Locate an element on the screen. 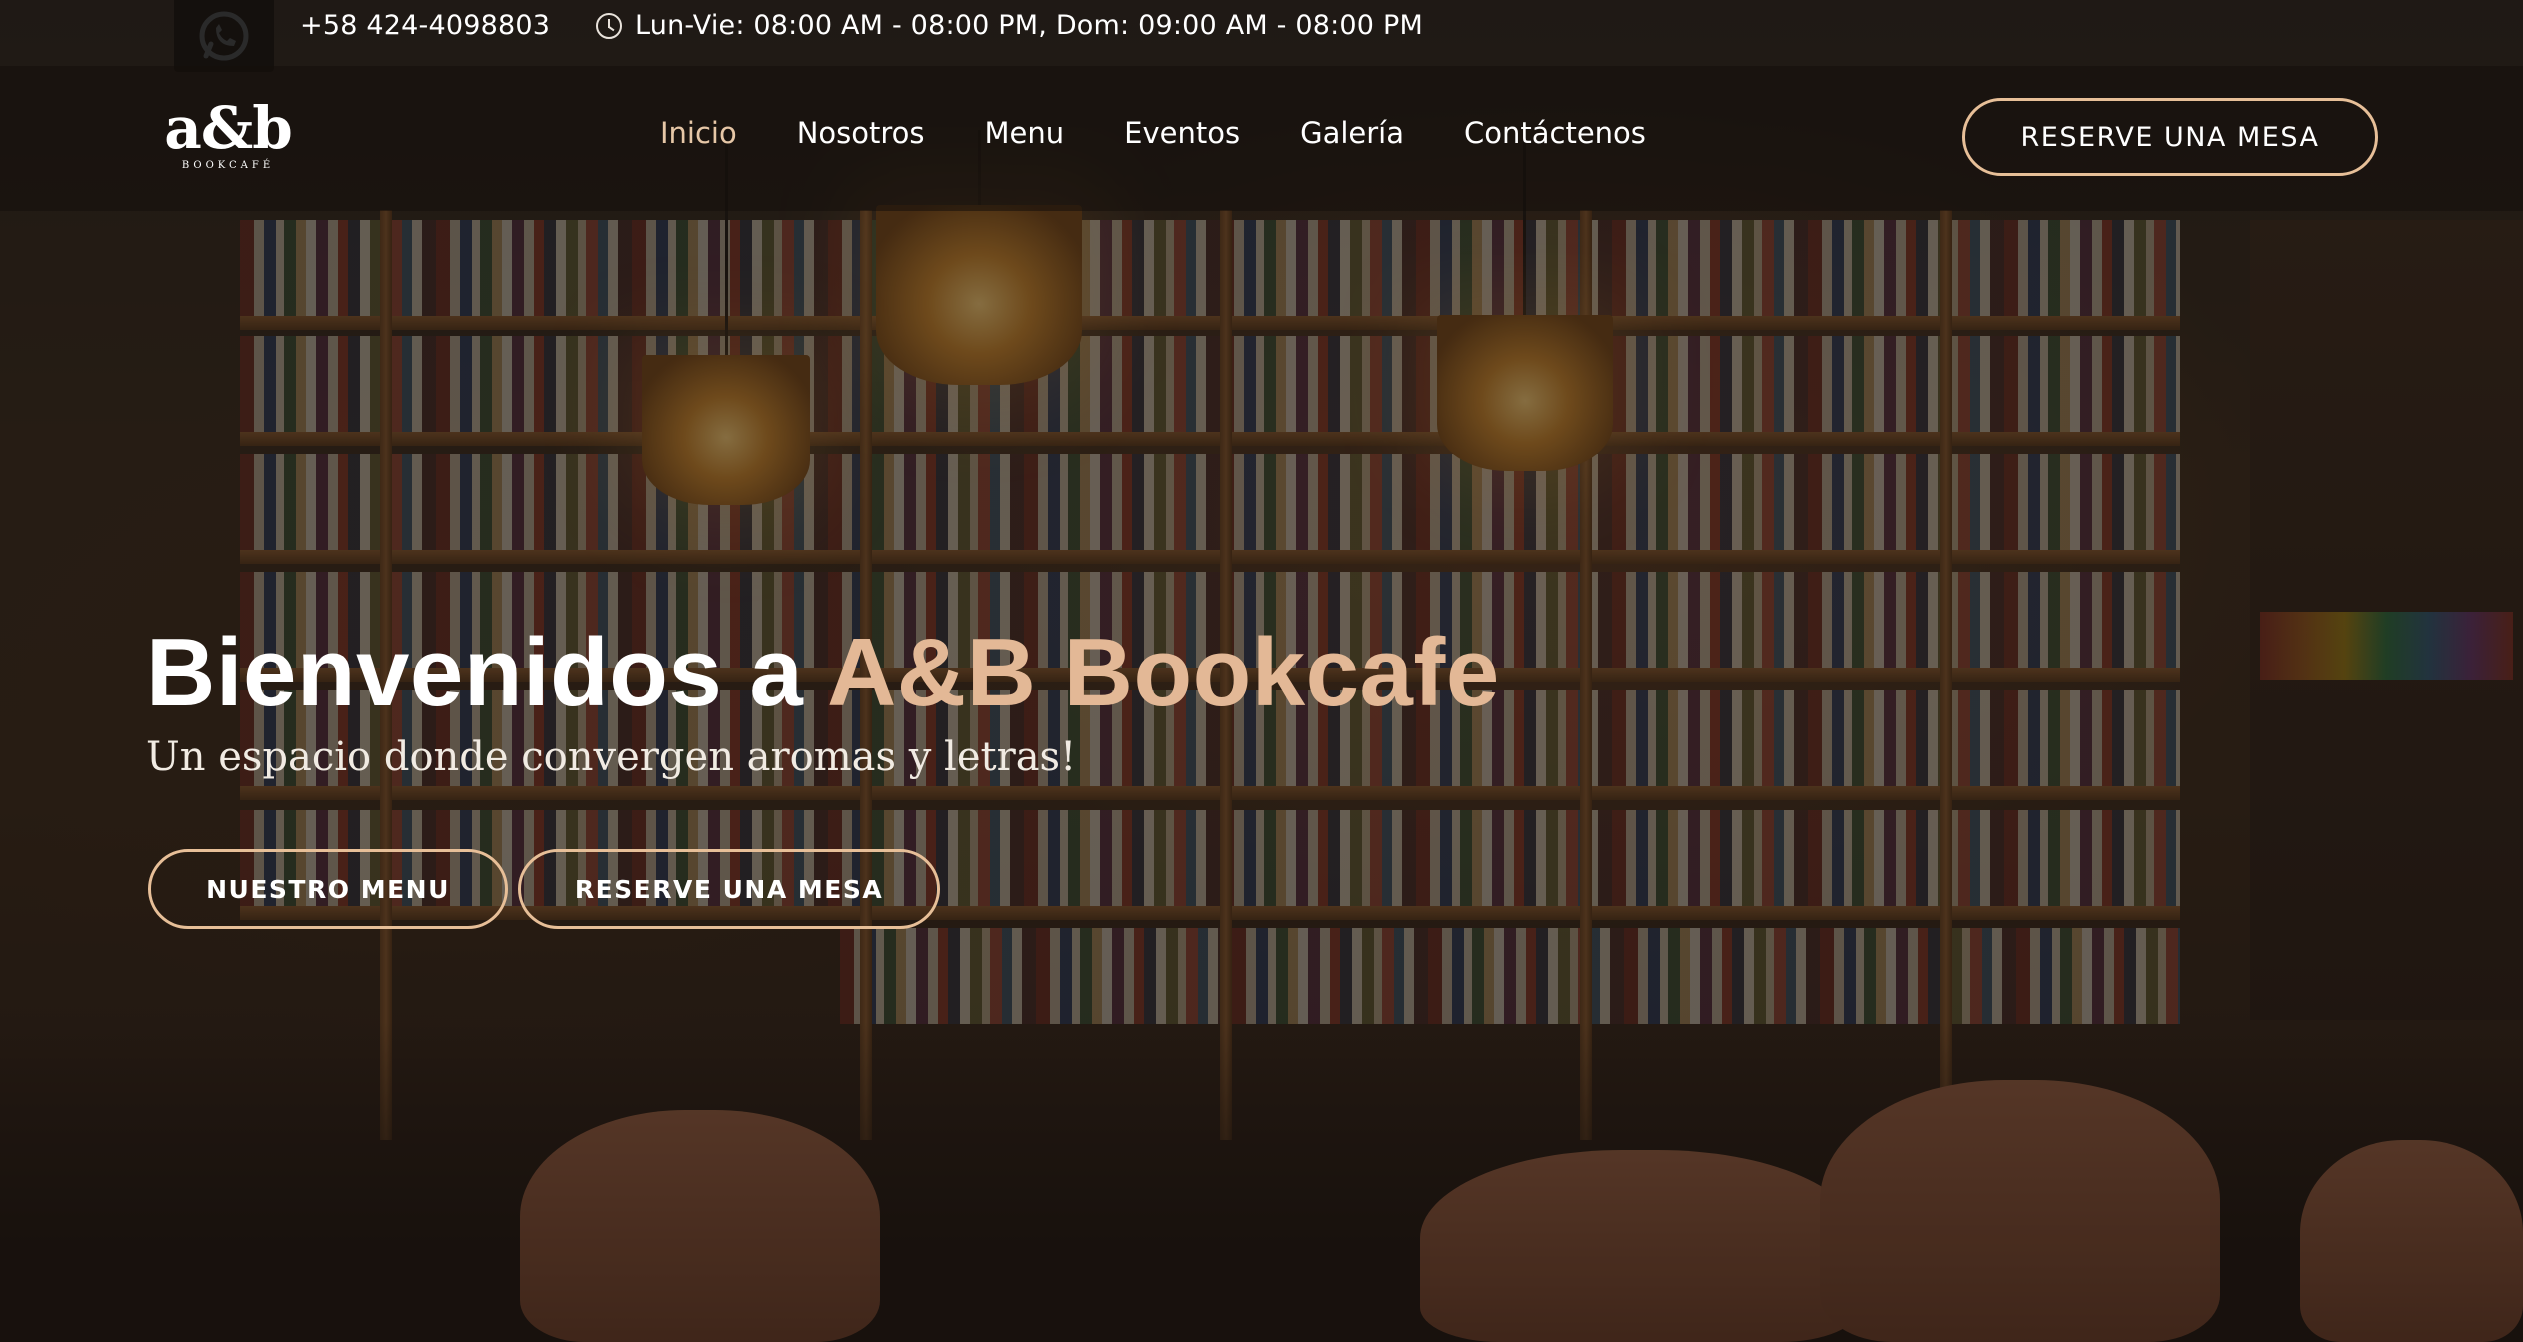  site-logo: a&b BOOKCAFÉ is located at coordinates (228, 138).